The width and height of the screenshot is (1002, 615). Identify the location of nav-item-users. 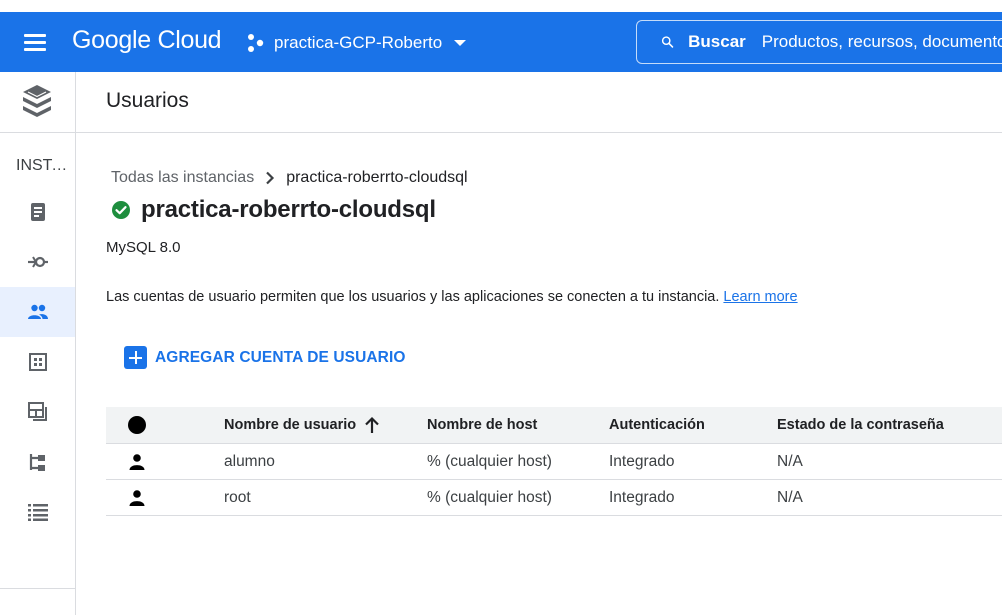
(37, 312).